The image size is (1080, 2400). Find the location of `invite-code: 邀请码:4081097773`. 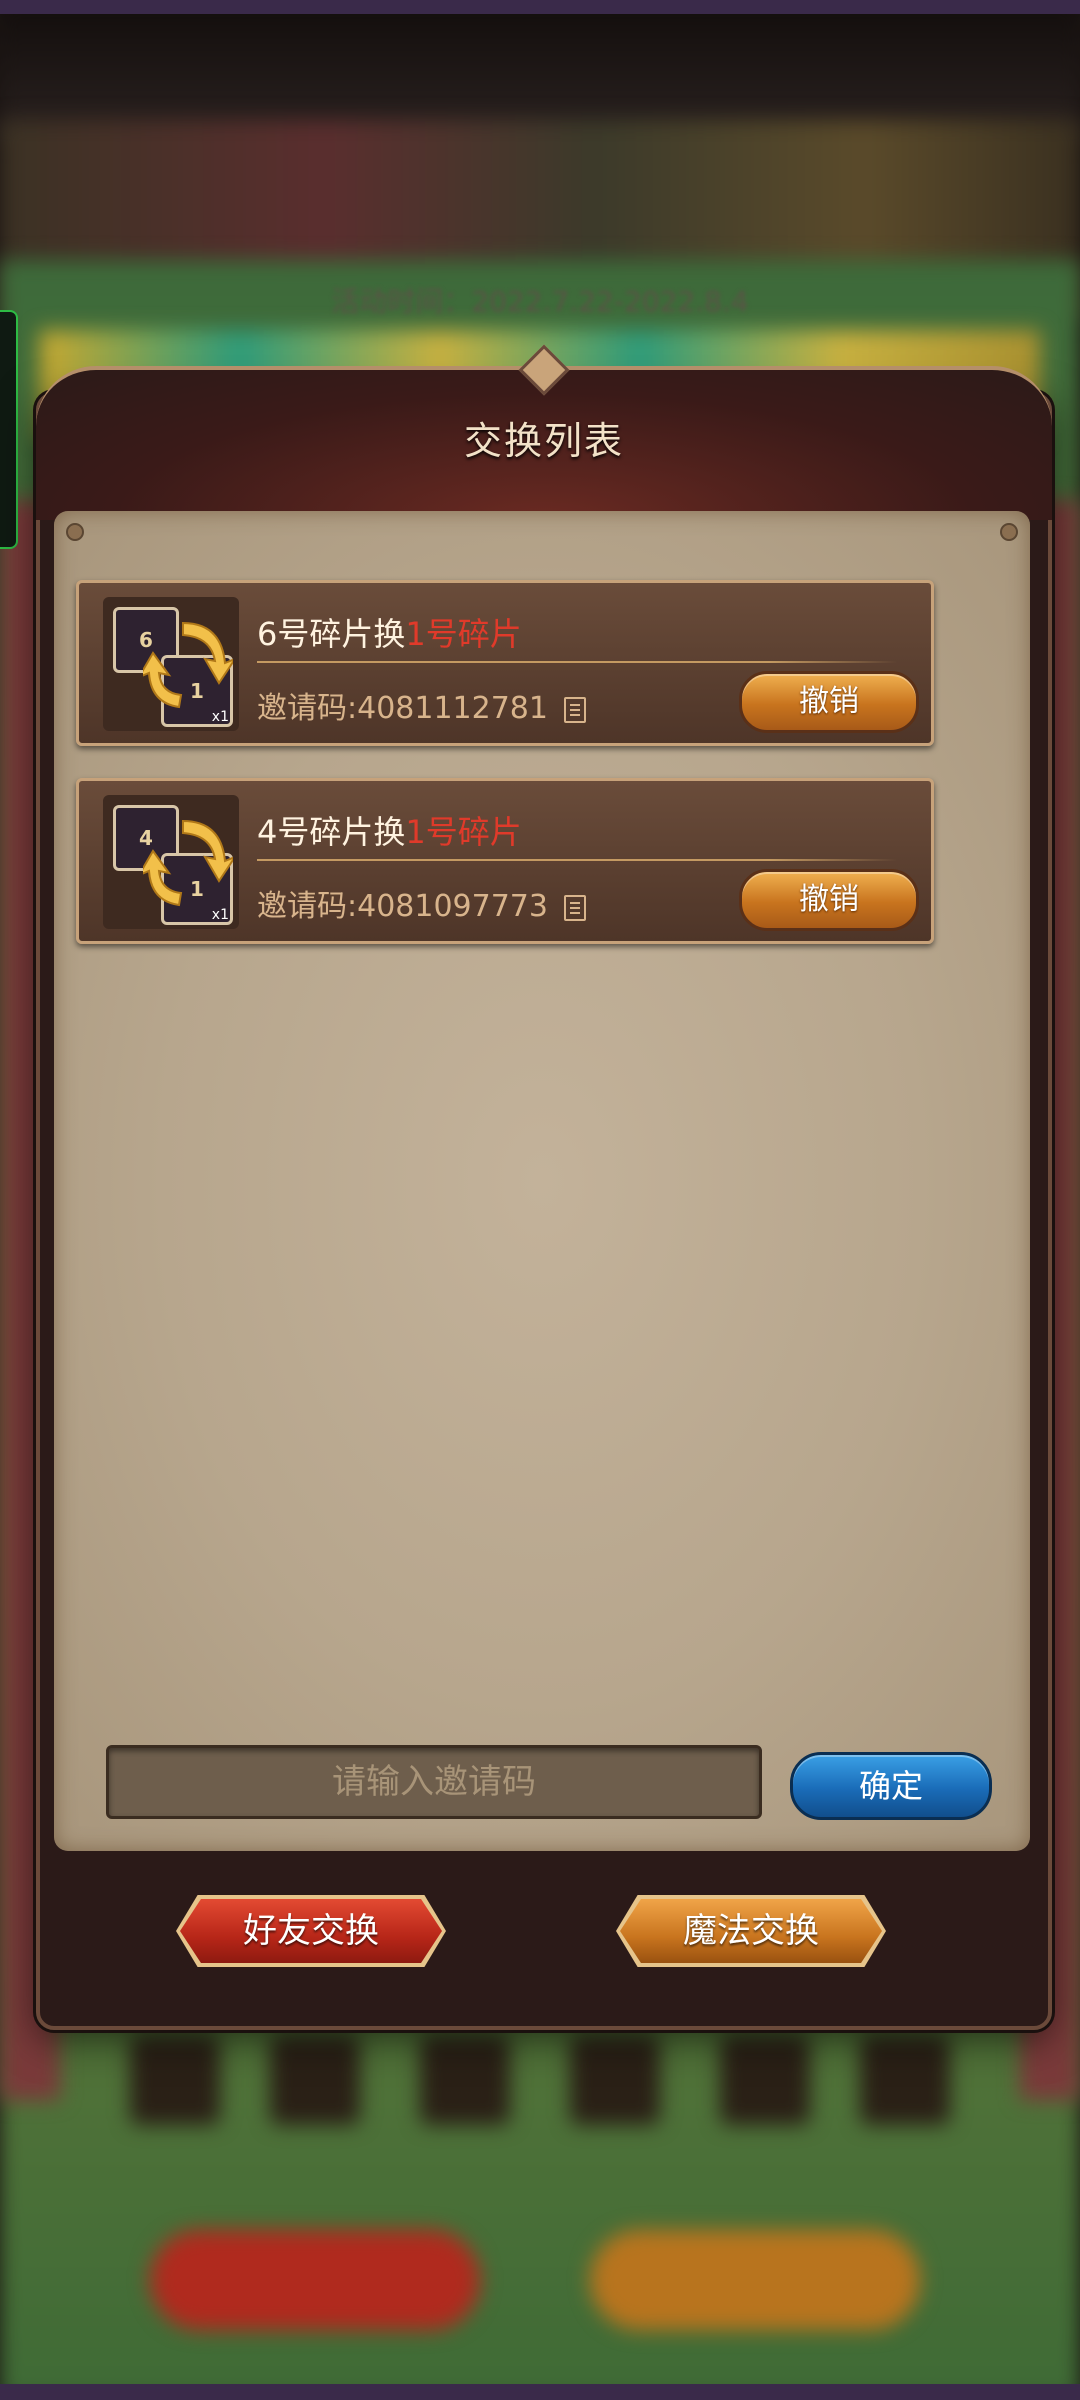

invite-code: 邀请码:4081097773 is located at coordinates (421, 903).